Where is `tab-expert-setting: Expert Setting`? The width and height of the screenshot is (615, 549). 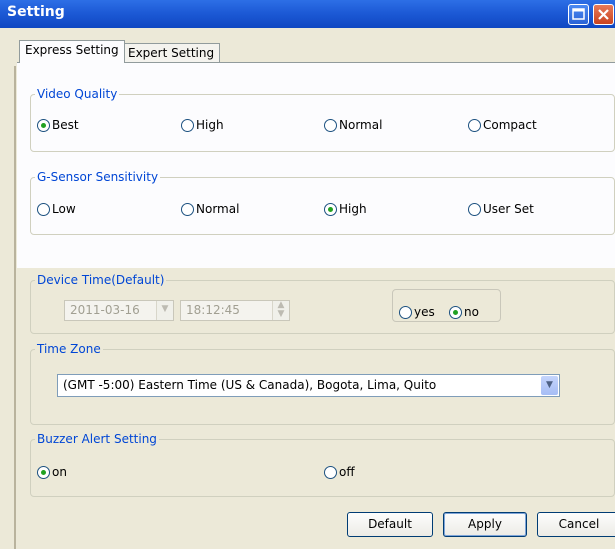 tab-expert-setting: Expert Setting is located at coordinates (171, 53).